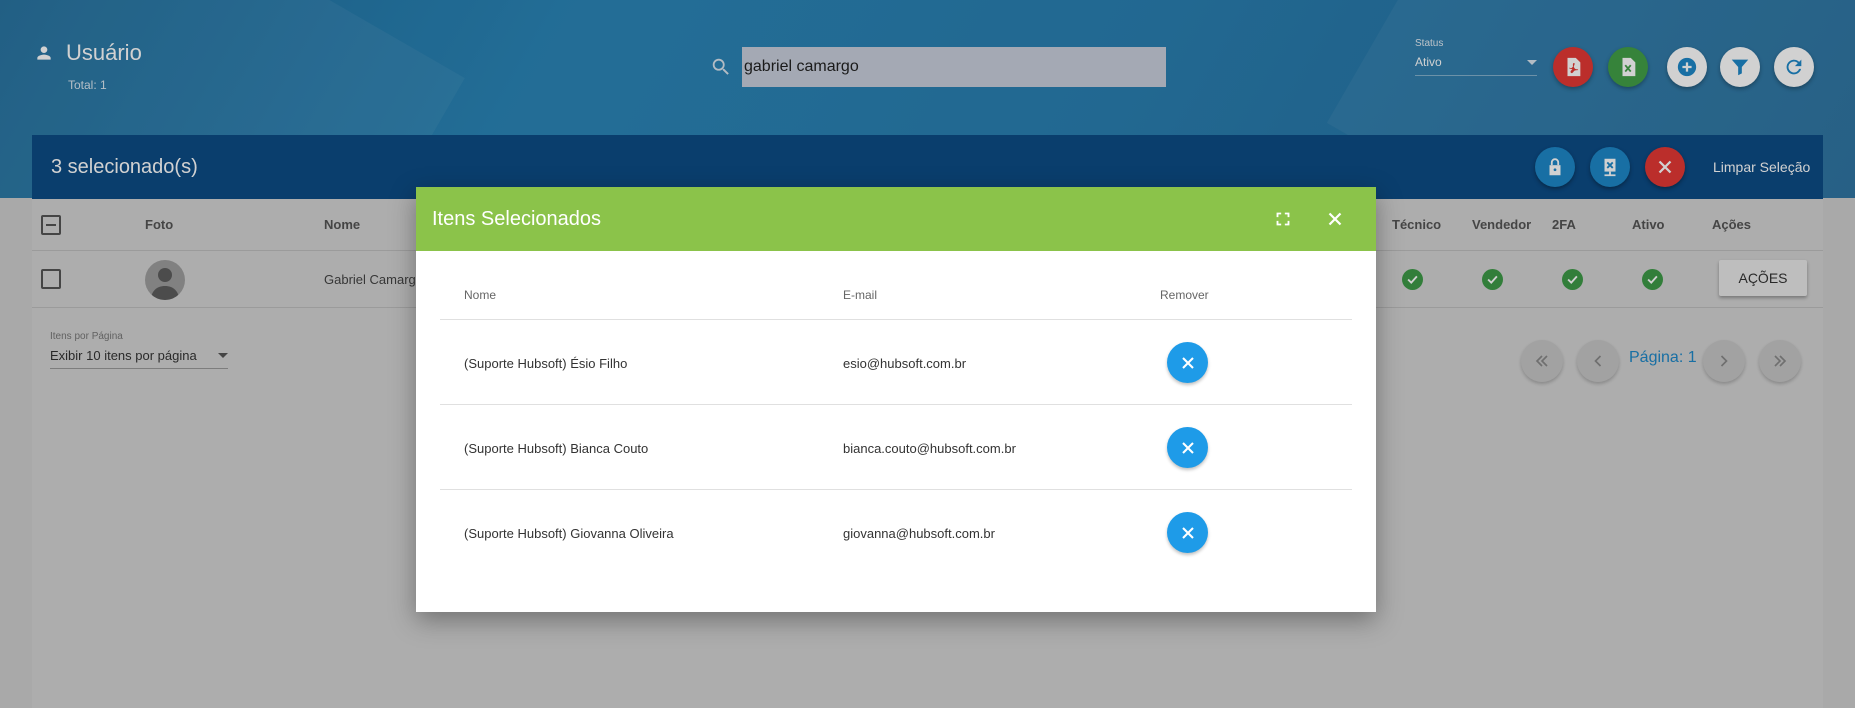 The width and height of the screenshot is (1855, 708). I want to click on dialog-table-header: Nome E-mail Remover, so click(896, 295).